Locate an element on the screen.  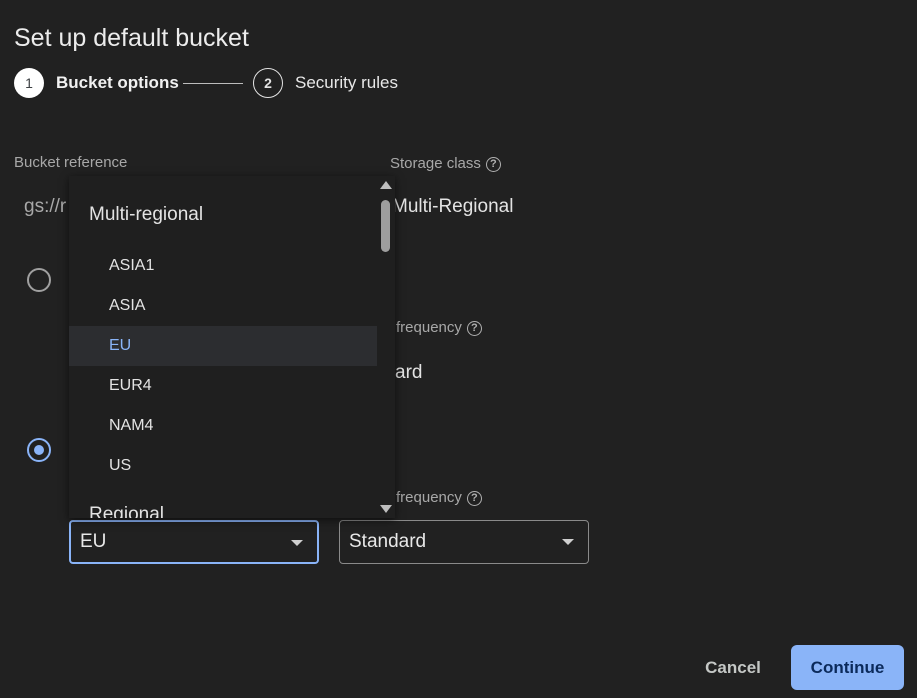
option-us: US is located at coordinates (223, 466).